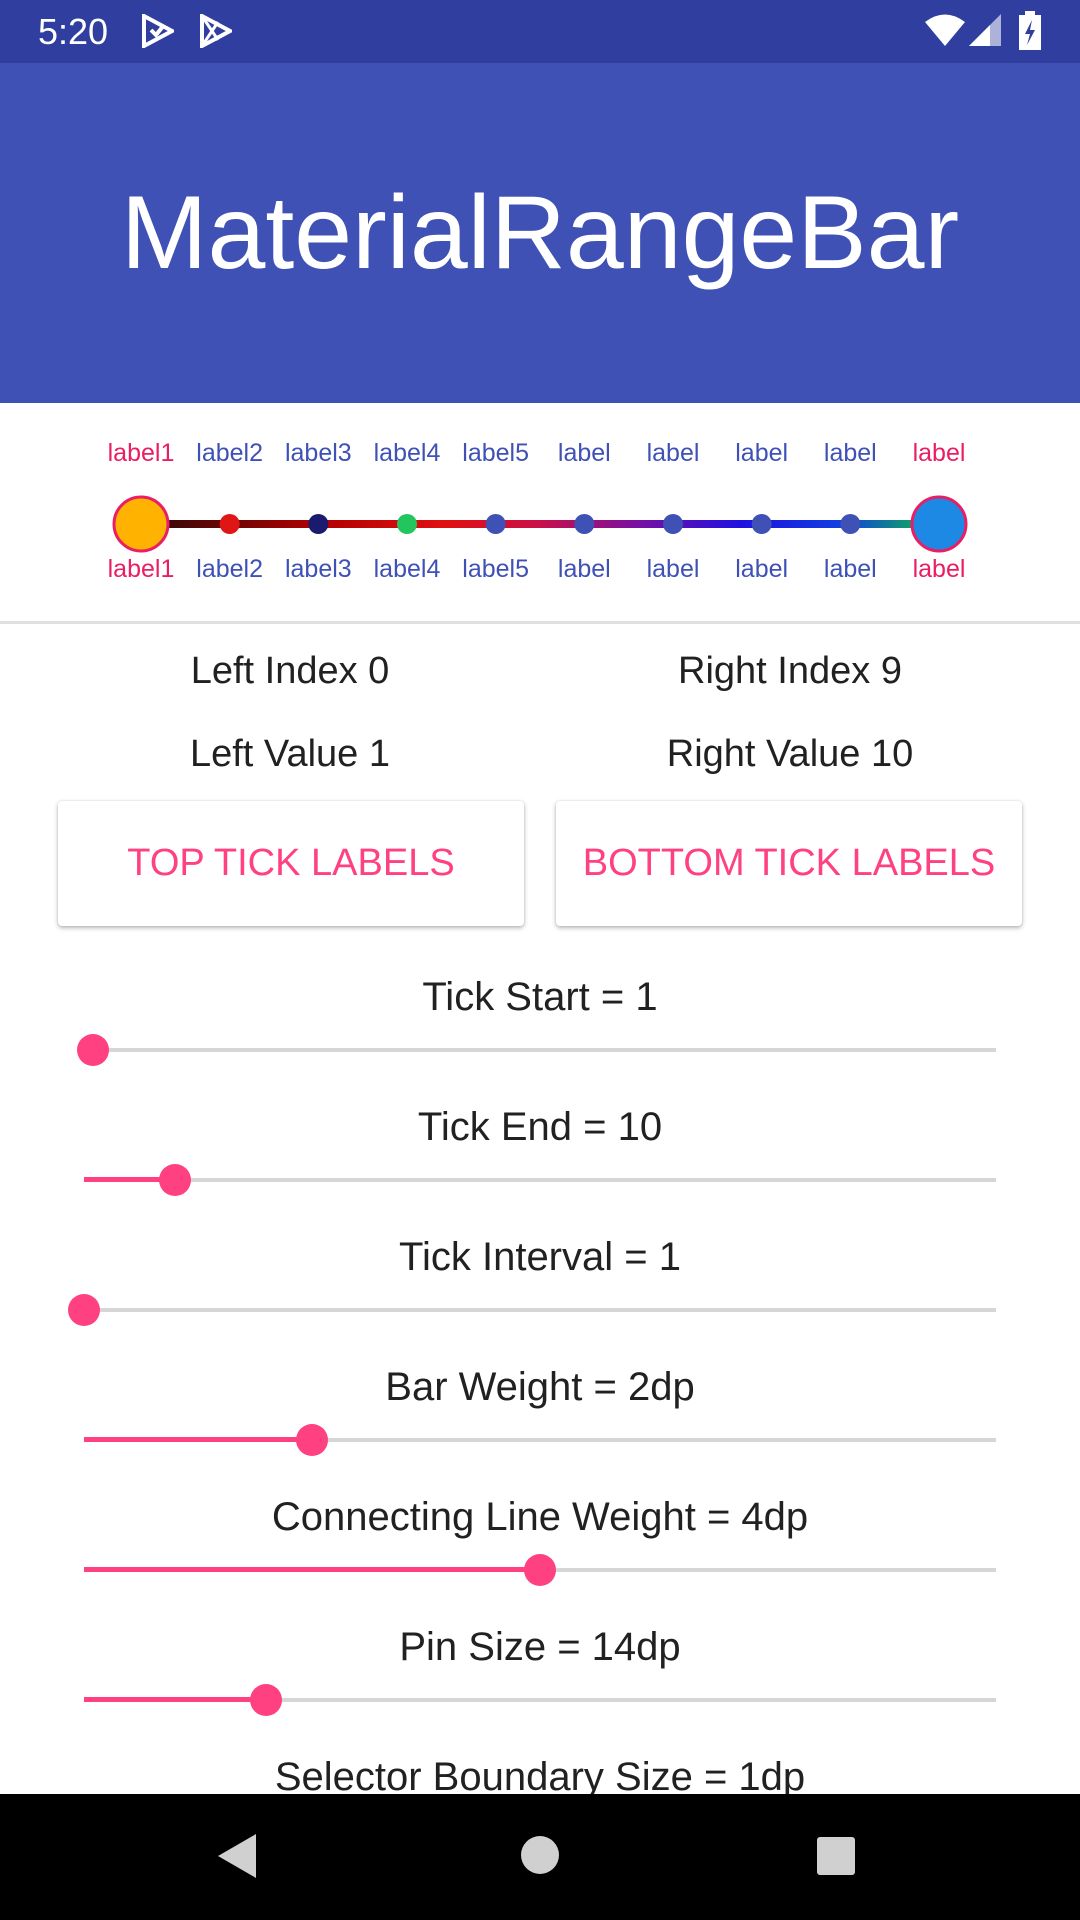 The width and height of the screenshot is (1080, 1920). Describe the element at coordinates (540, 1257) in the screenshot. I see `tick-interval-label: Tick Interval = 1` at that location.